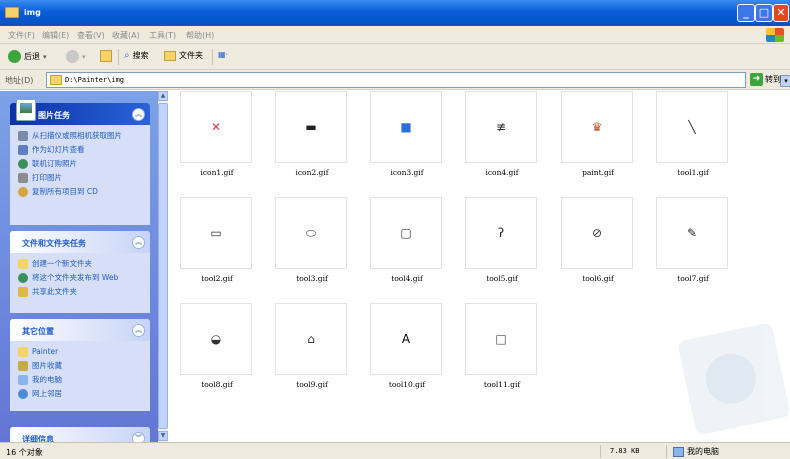 This screenshot has height=459, width=790. Describe the element at coordinates (77, 135) in the screenshot. I see `task-label: 从扫描仪或照相机获取图片` at that location.